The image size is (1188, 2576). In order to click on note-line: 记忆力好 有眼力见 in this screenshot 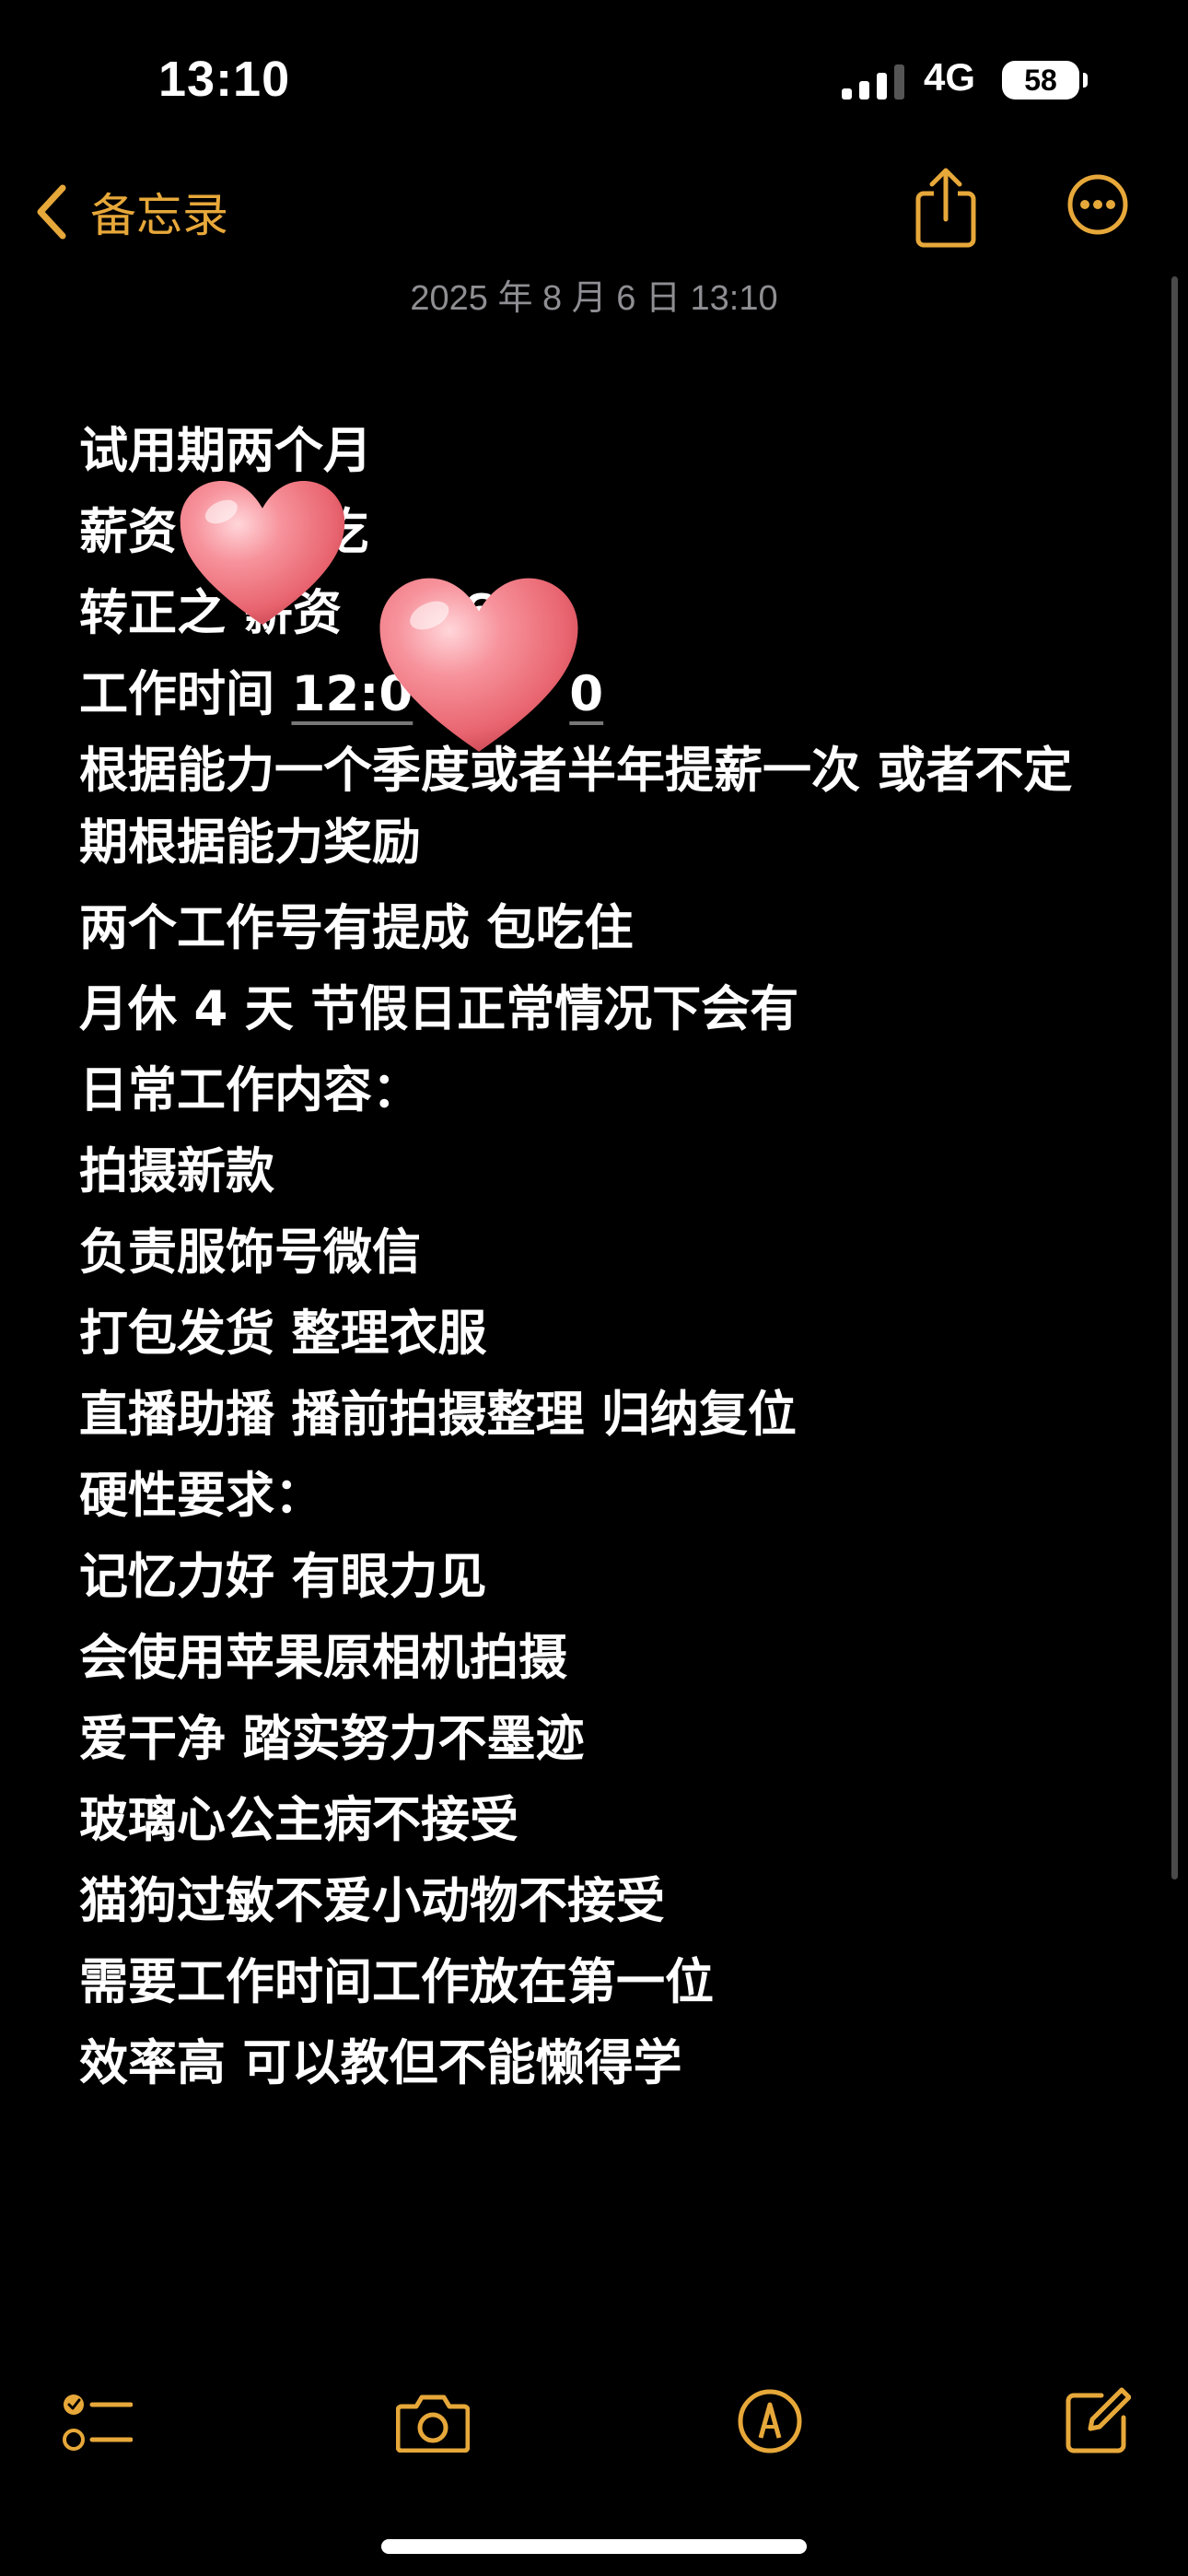, I will do `click(283, 1577)`.